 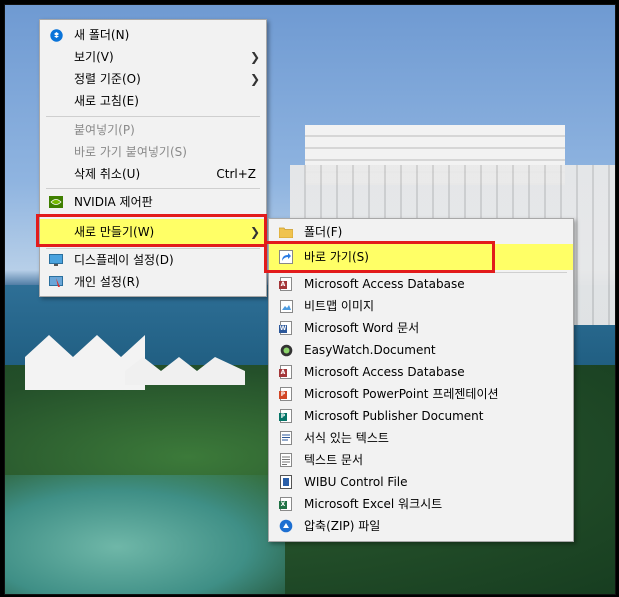 I want to click on submenu-item-shortcut: 바로 가기(S), so click(x=421, y=257).